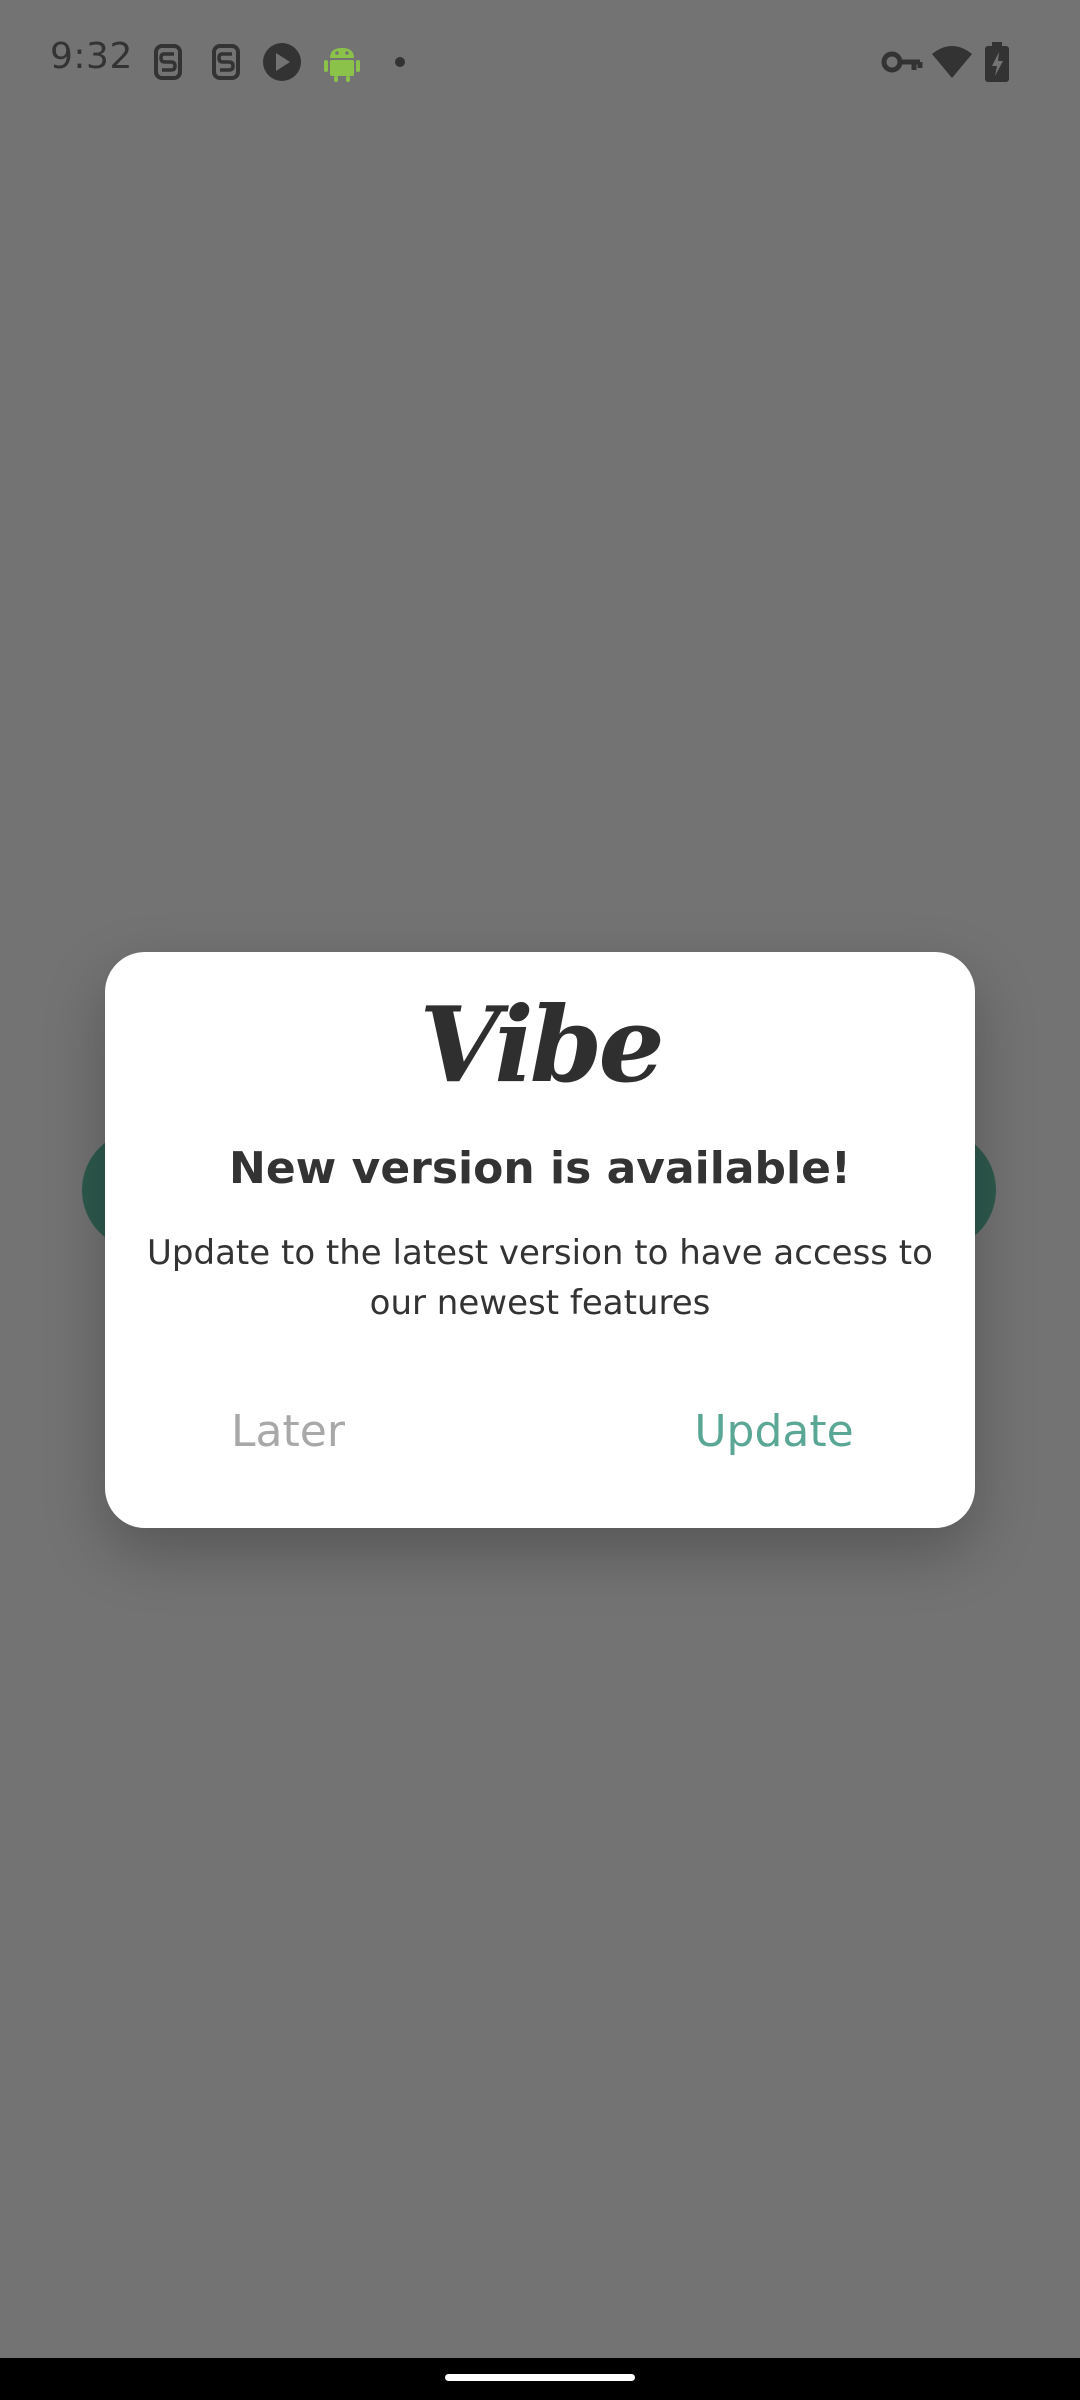 The image size is (1080, 2400). Describe the element at coordinates (91, 56) in the screenshot. I see `status-time: 9:32` at that location.